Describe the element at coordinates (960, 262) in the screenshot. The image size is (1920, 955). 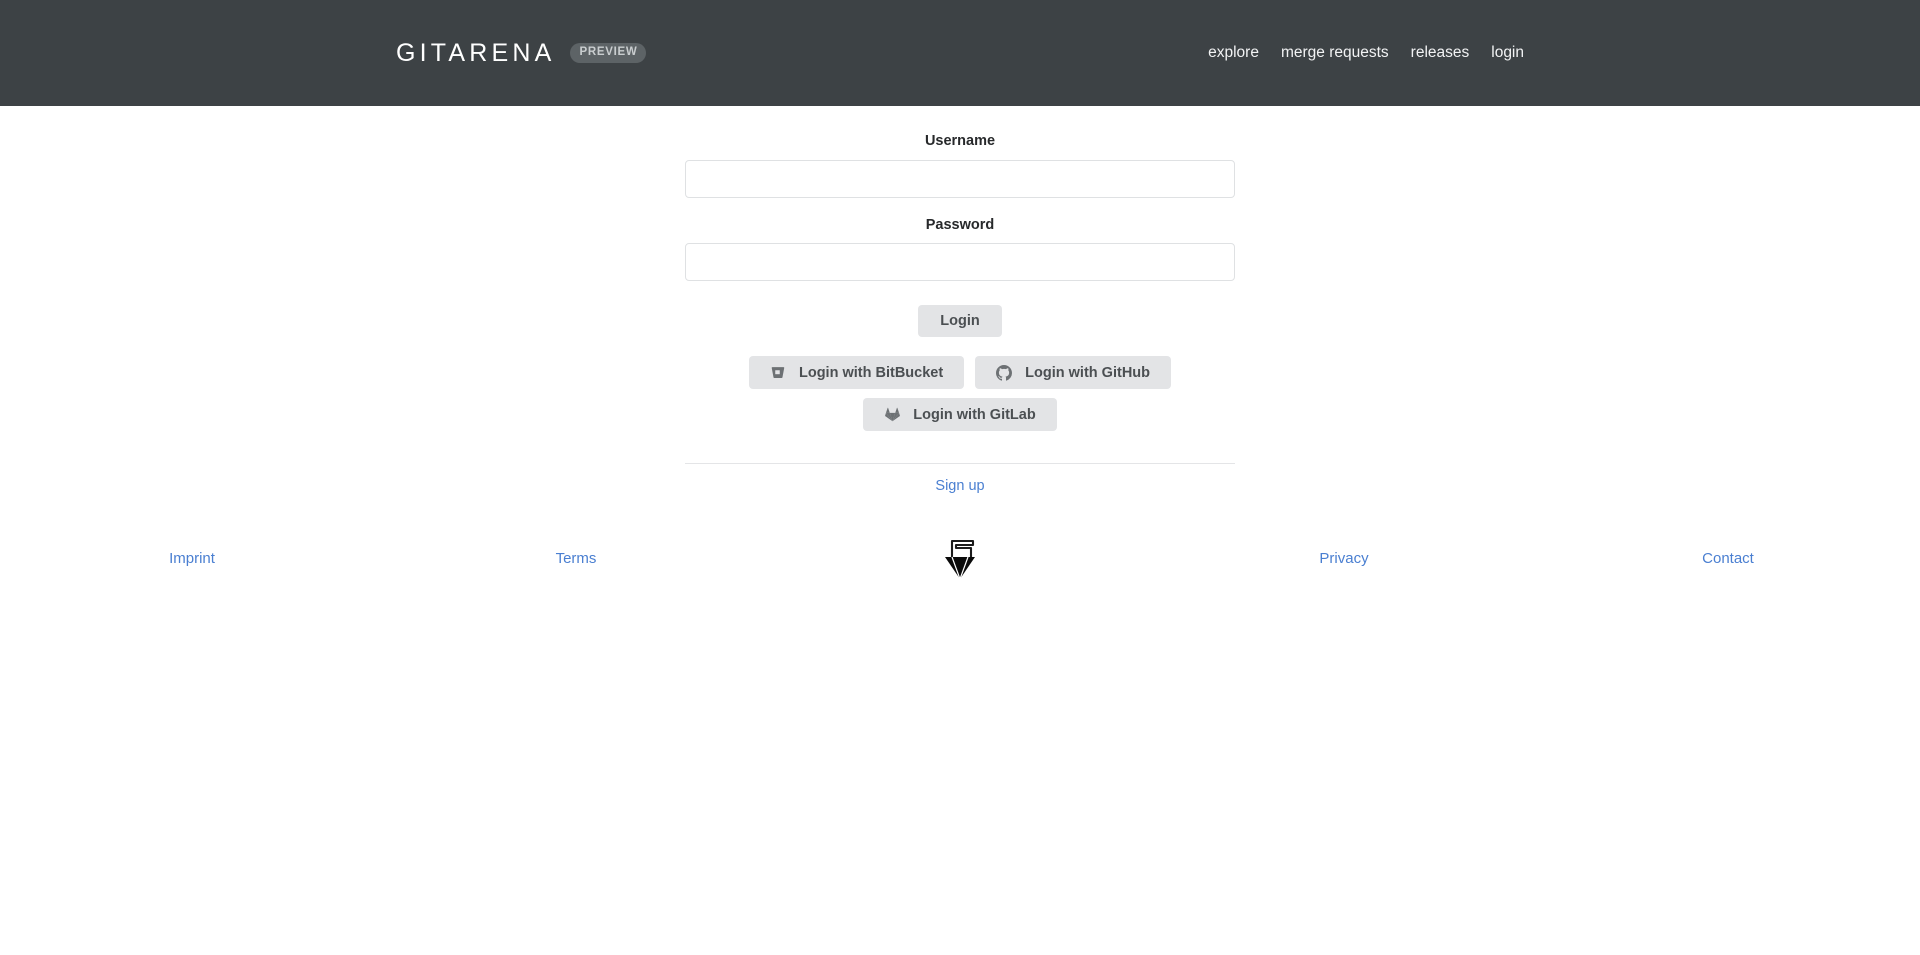
I see `password-input` at that location.